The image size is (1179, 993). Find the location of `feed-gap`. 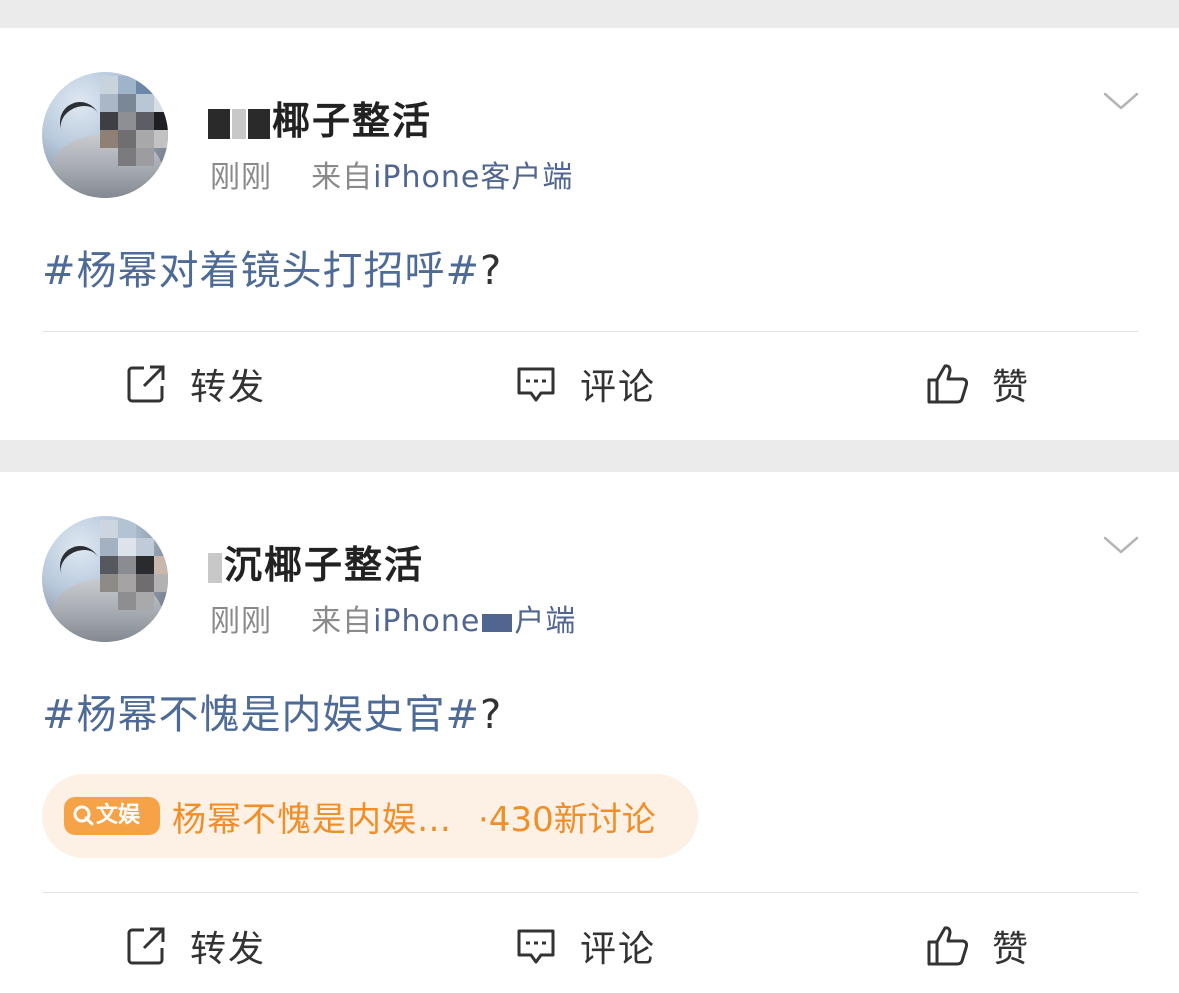

feed-gap is located at coordinates (589, 14).